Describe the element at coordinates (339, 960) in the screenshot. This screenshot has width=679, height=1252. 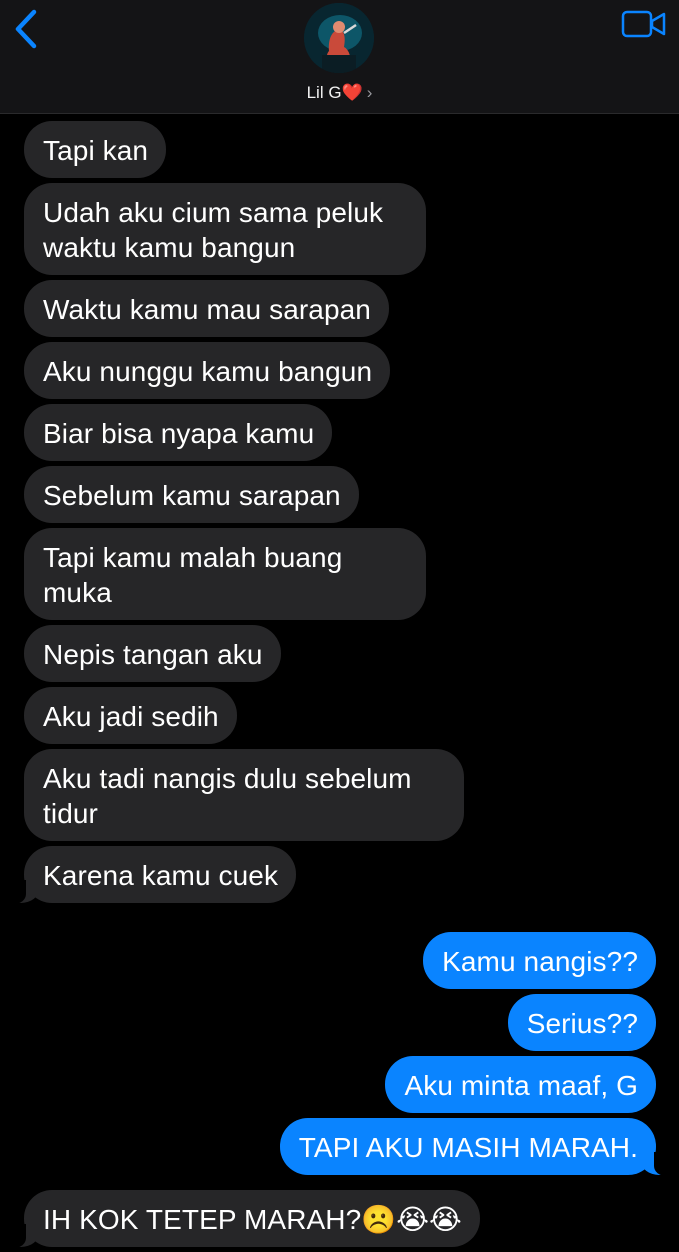
I see `message-row-outgoing: Kamu nangis??` at that location.